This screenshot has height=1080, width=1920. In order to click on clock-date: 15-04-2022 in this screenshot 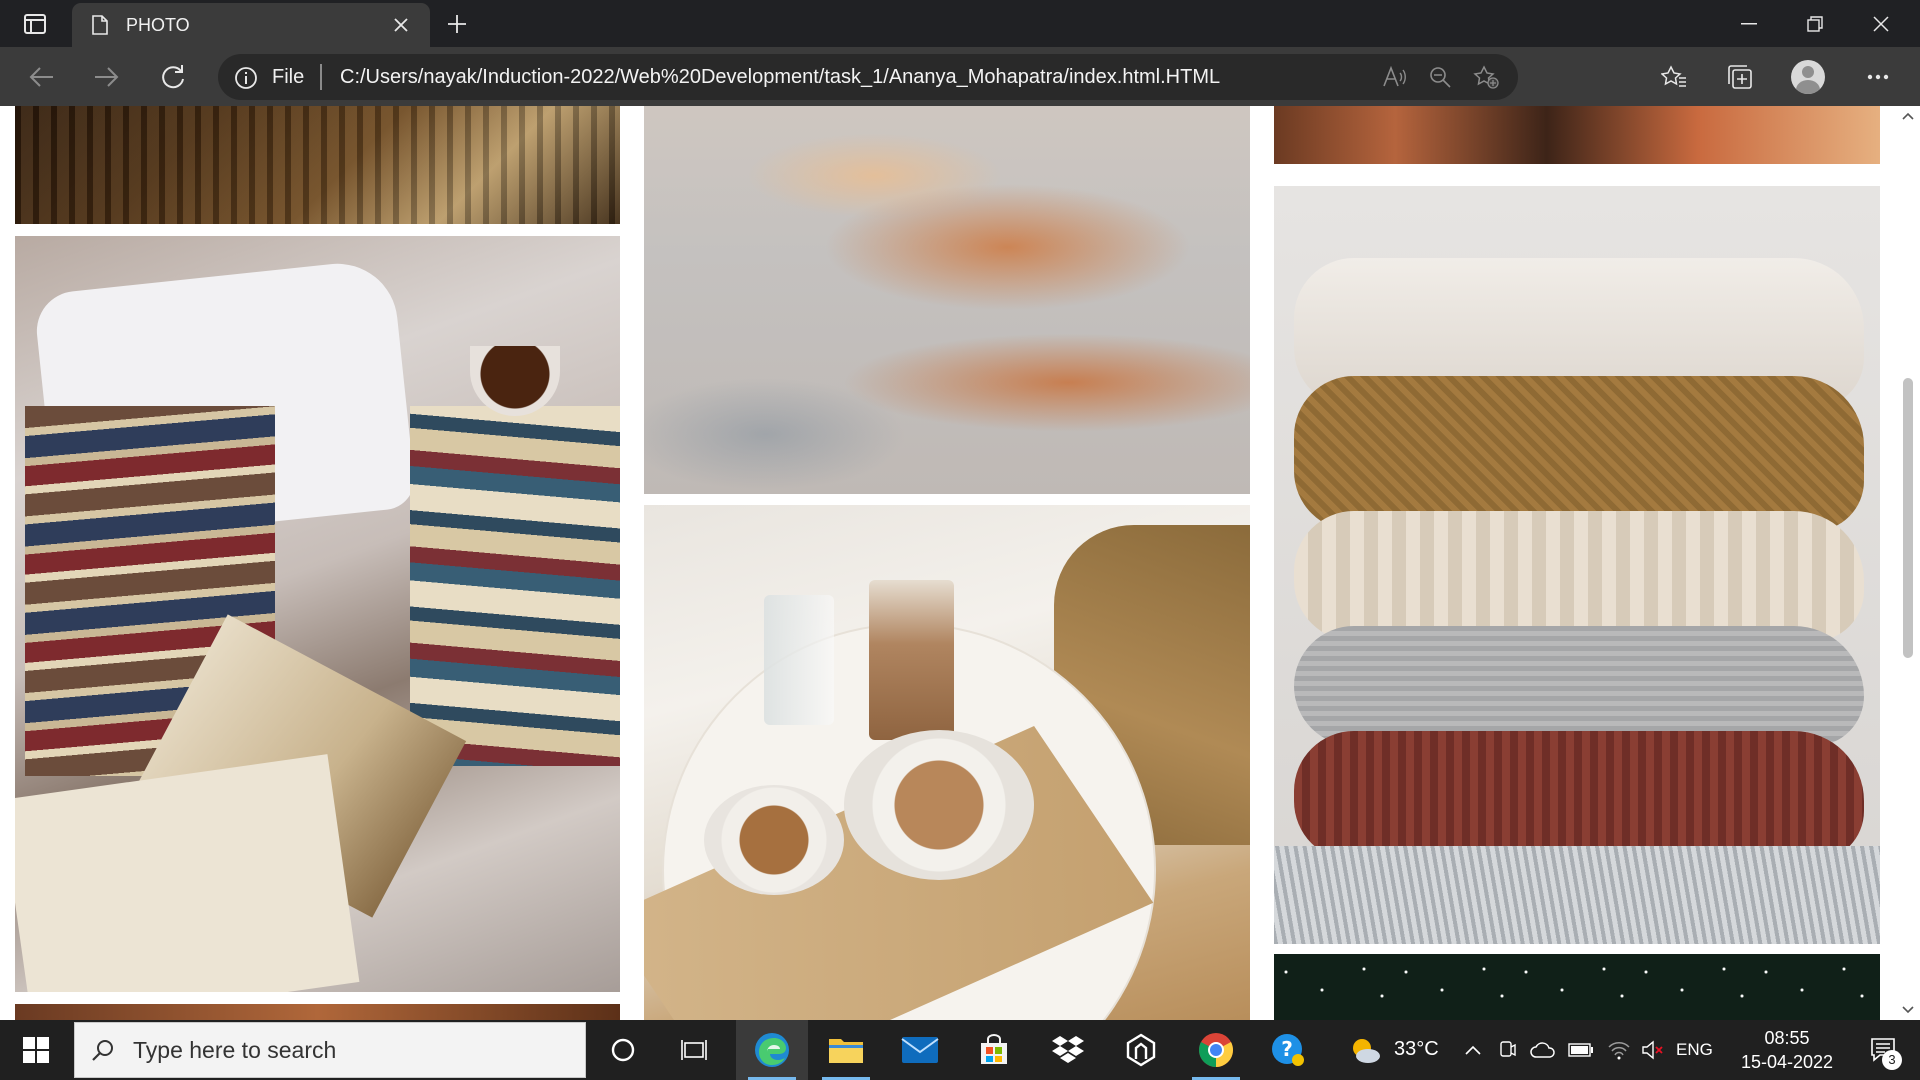, I will do `click(1787, 1062)`.